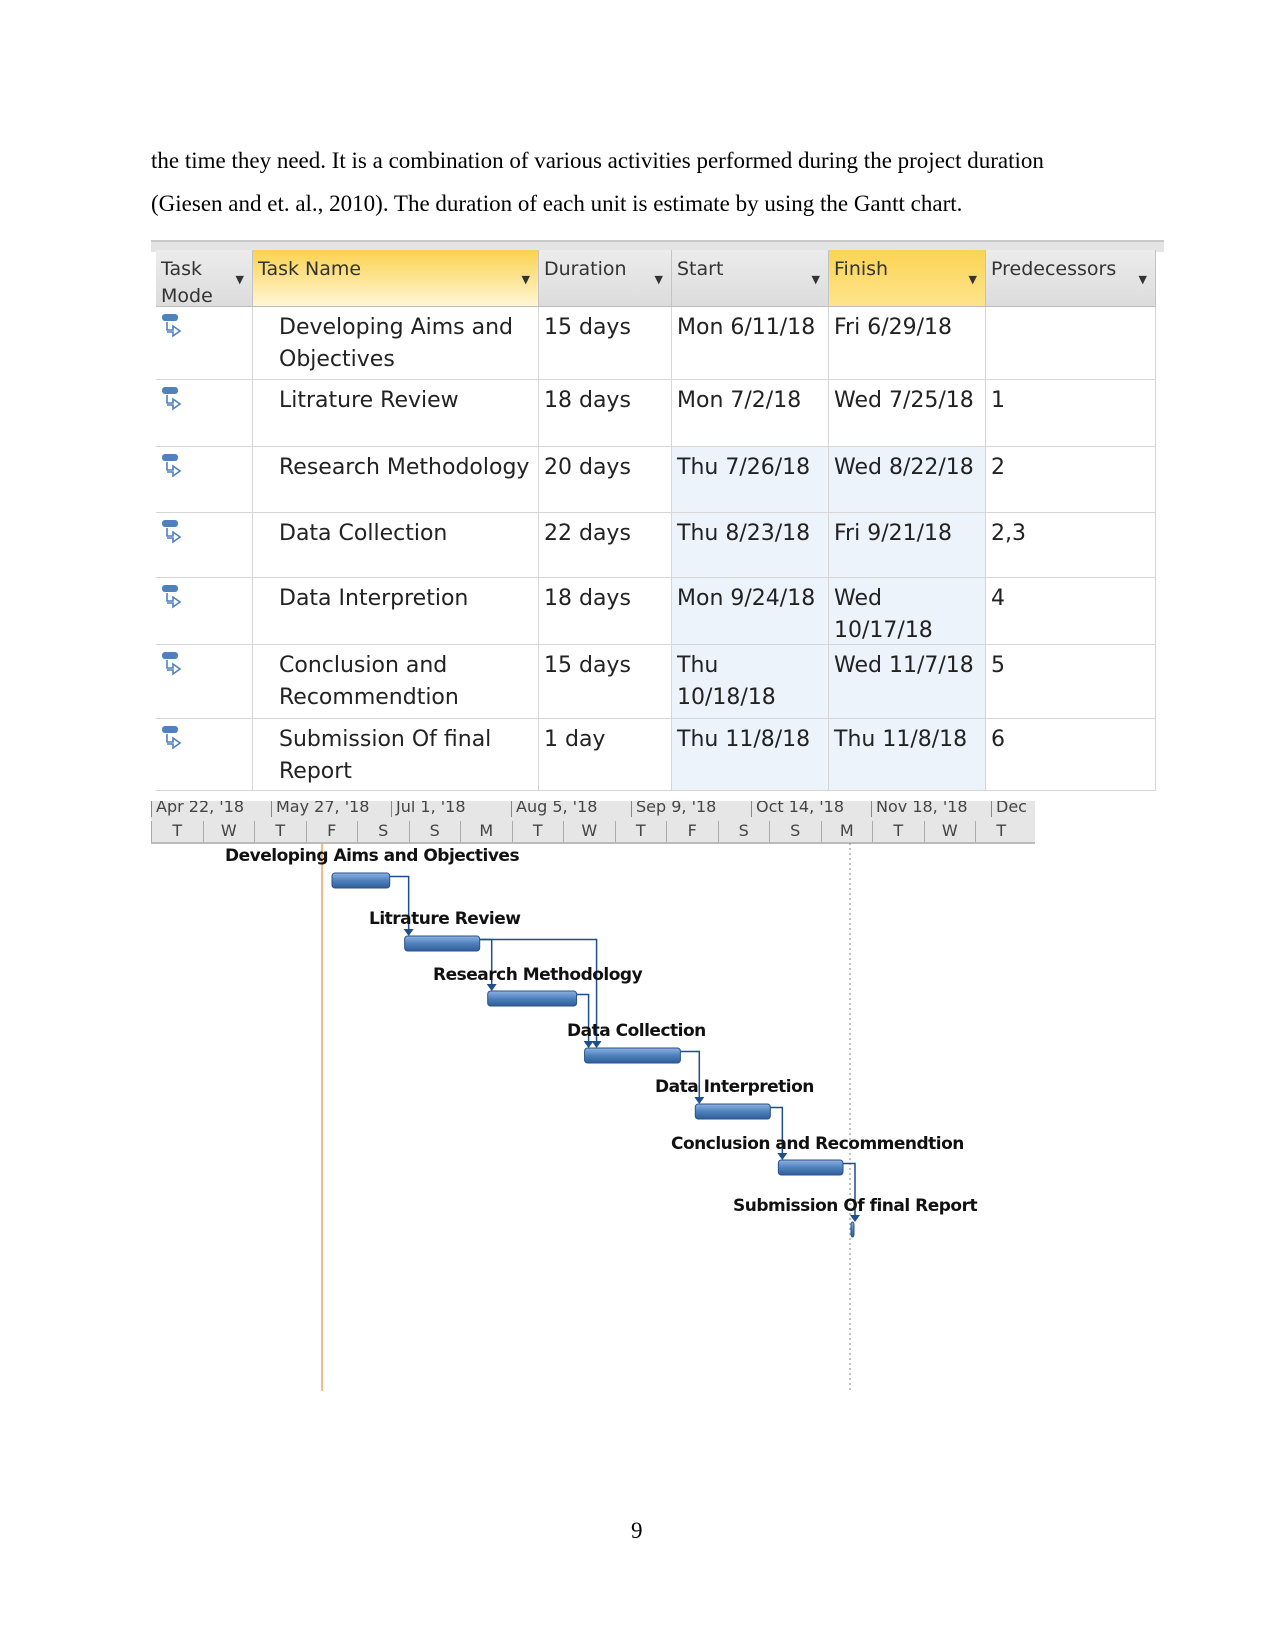  Describe the element at coordinates (637, 1530) in the screenshot. I see `page-number: 9` at that location.